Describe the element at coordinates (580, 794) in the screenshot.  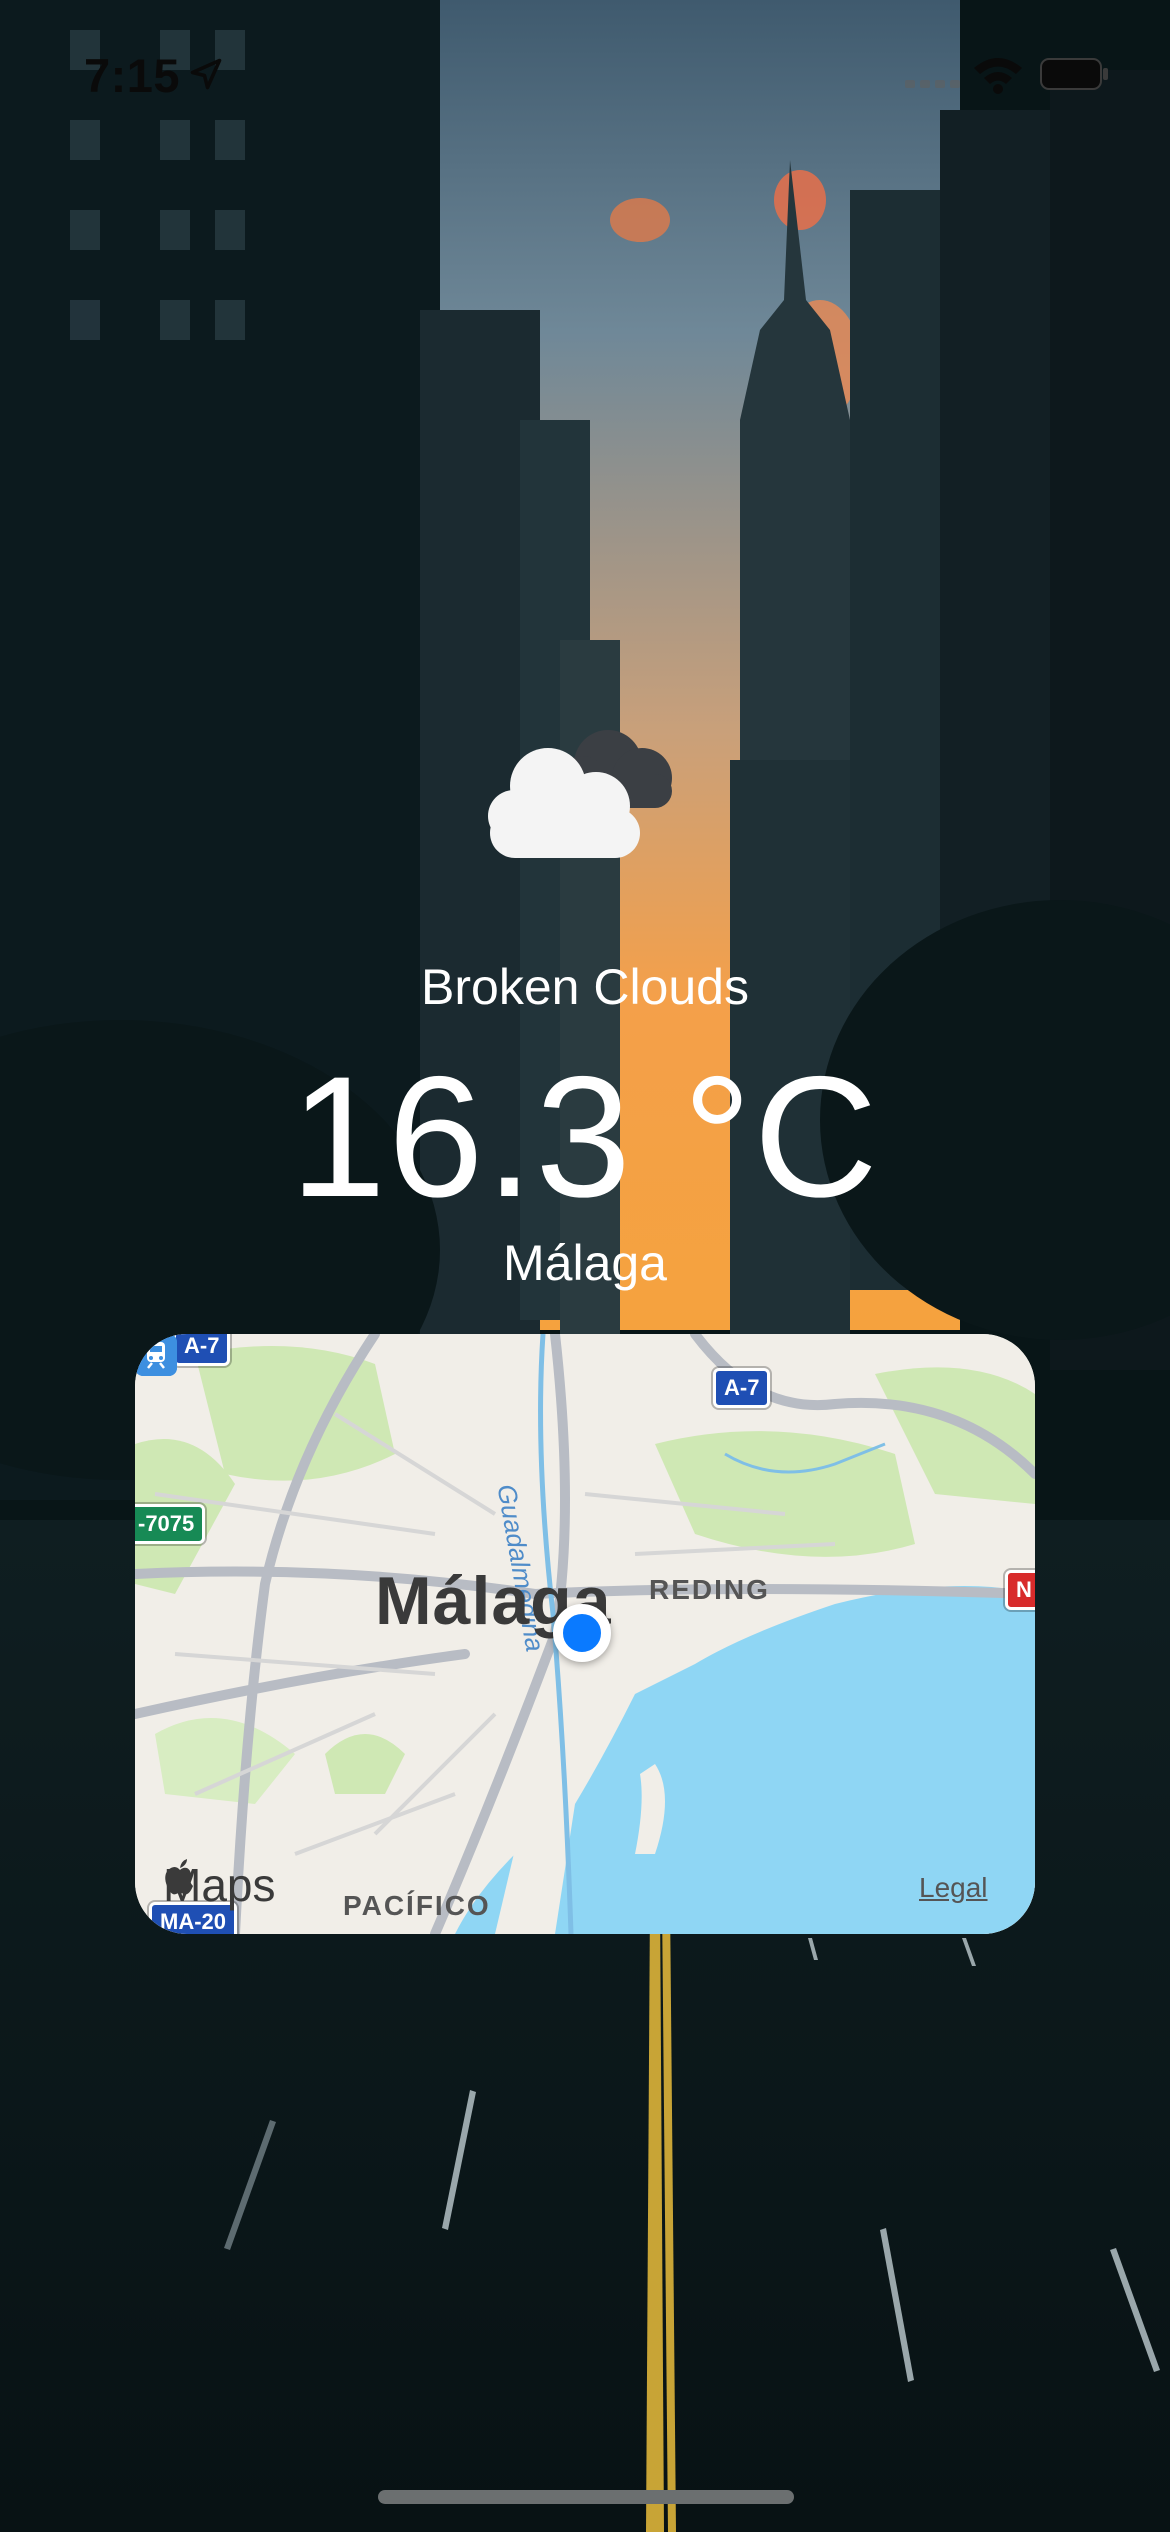
I see `broken-clouds-icon` at that location.